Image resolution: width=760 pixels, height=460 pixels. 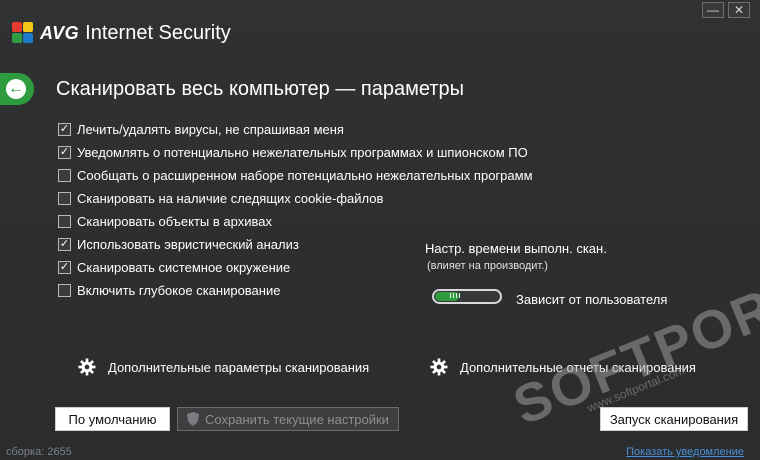 I want to click on scan-option-label: Включить глубокое сканирование, so click(x=179, y=290).